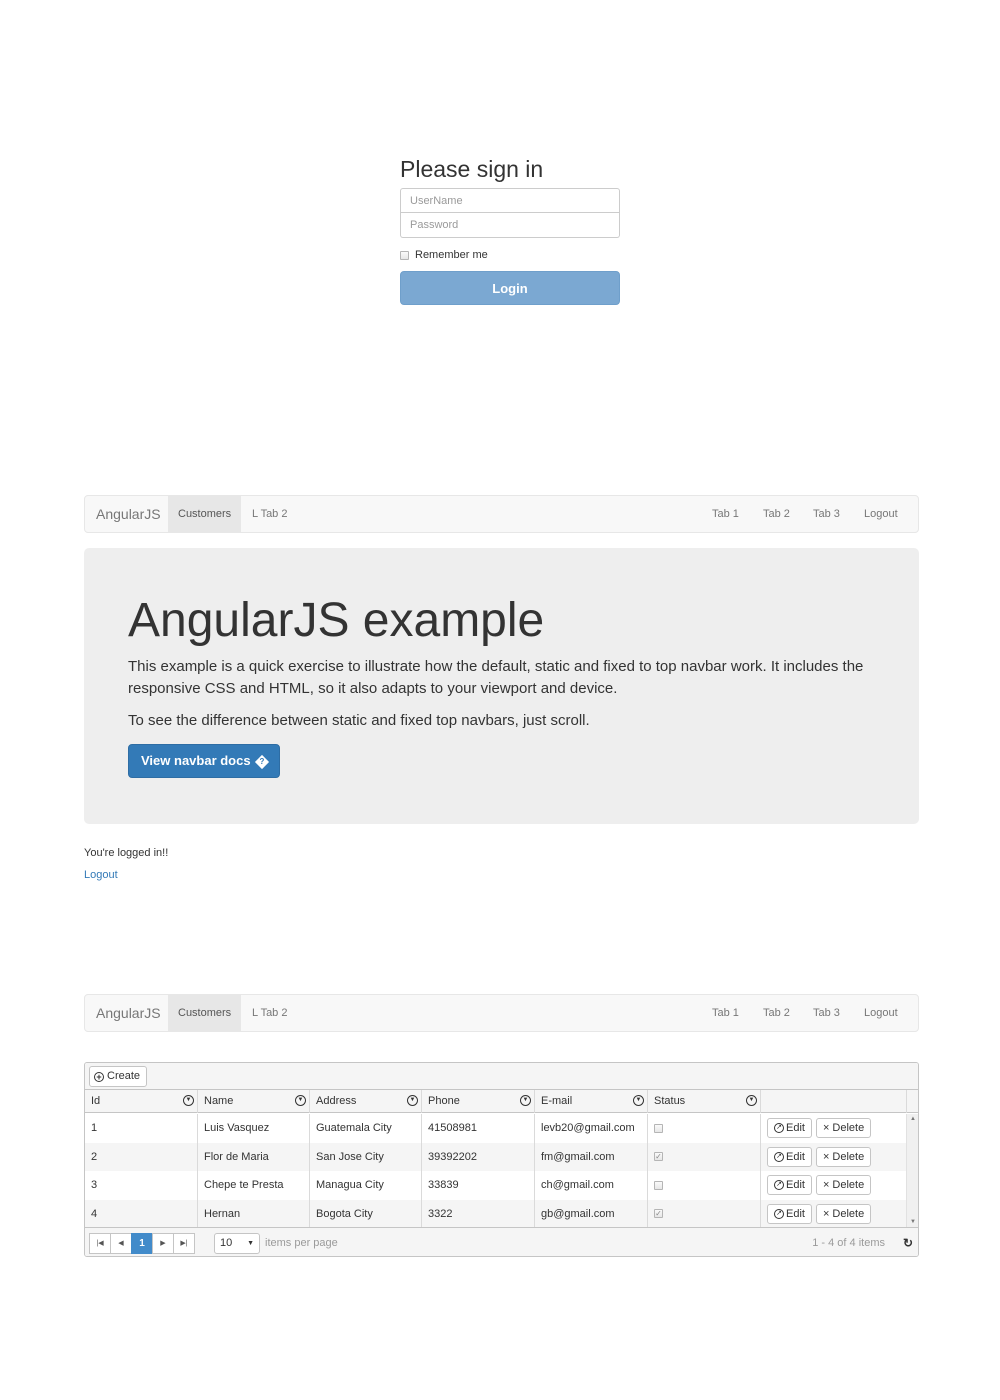 This screenshot has width=1000, height=1400. What do you see at coordinates (141, 1156) in the screenshot?
I see `cell-id: 2` at bounding box center [141, 1156].